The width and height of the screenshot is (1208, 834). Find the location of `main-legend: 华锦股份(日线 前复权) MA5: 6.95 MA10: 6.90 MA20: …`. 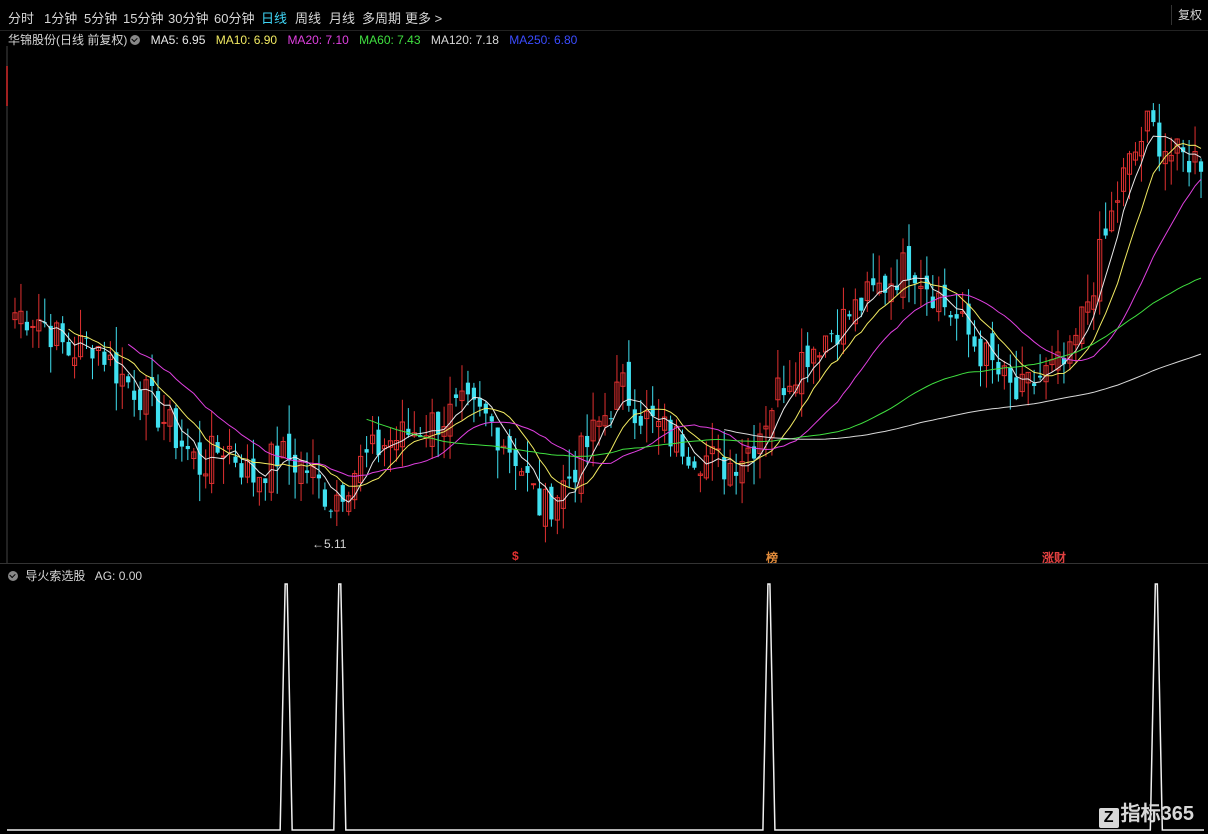

main-legend: 华锦股份(日线 前复权) MA5: 6.95 MA10: 6.90 MA20: … is located at coordinates (296, 39).